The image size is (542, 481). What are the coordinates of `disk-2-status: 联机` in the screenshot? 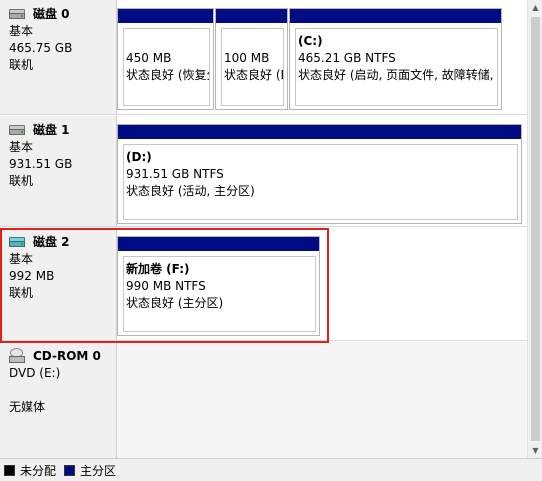 It's located at (21, 293).